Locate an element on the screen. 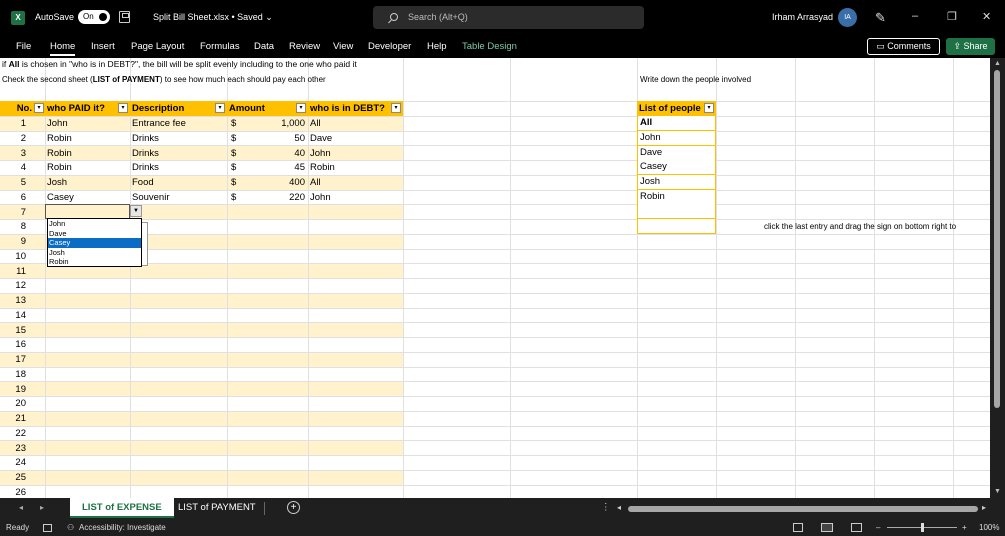 The image size is (1005, 536). amount-cell: 40 is located at coordinates (277, 153).